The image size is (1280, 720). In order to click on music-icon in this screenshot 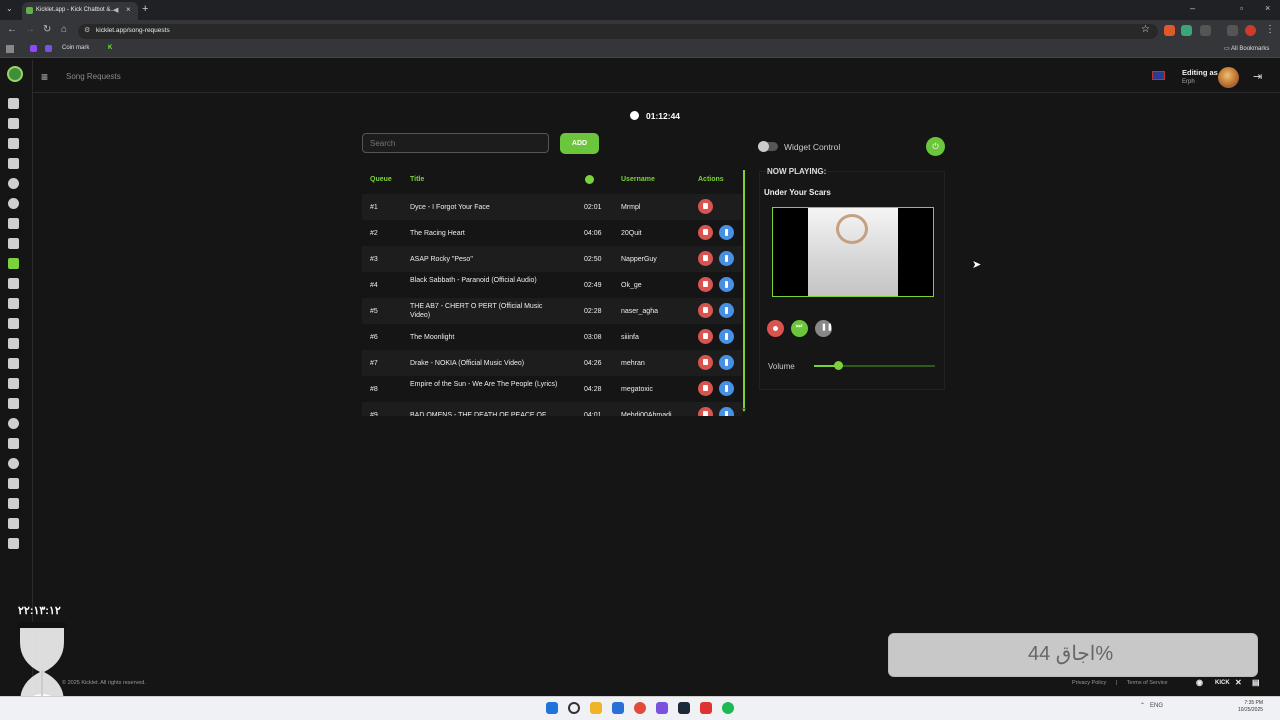, I will do `click(13, 263)`.